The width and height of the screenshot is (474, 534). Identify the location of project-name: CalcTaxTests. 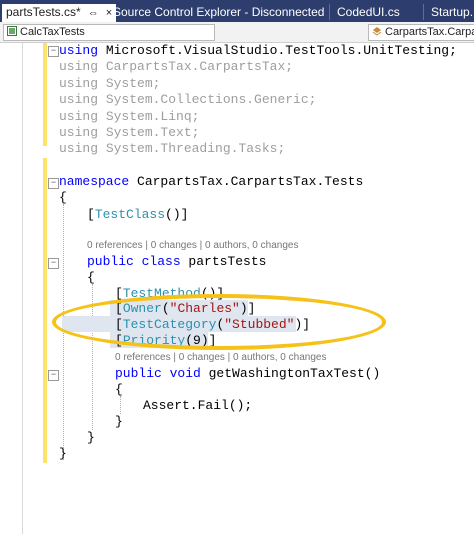
(52, 32).